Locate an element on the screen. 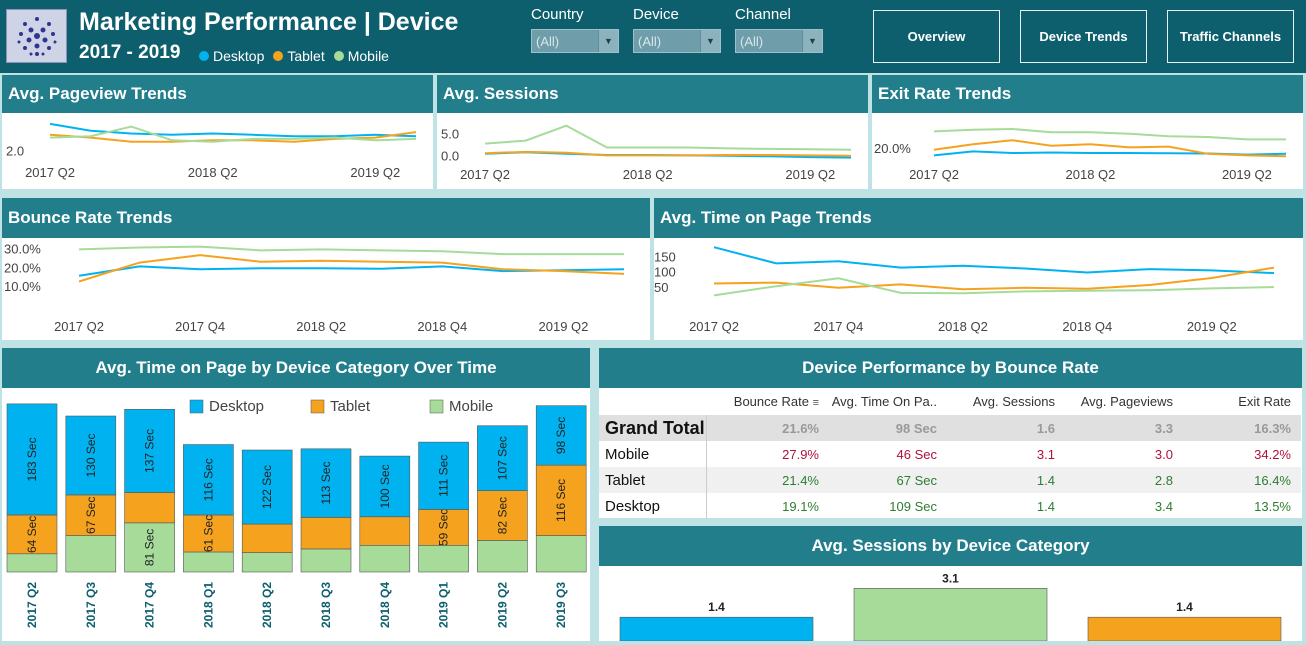 Image resolution: width=1306 pixels, height=645 pixels. table-row: Mobile 27.9% 46 Sec 3.1 3.0 34.2% is located at coordinates (950, 454).